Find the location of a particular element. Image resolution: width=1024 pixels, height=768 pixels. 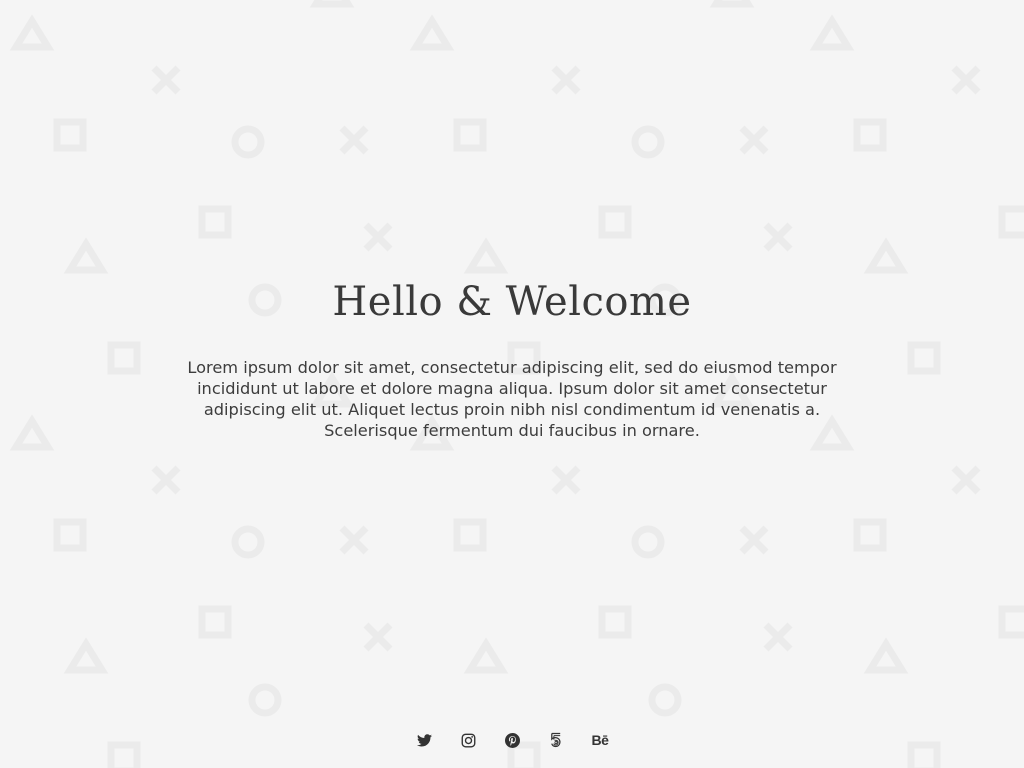

behance-icon: Bē is located at coordinates (600, 740).